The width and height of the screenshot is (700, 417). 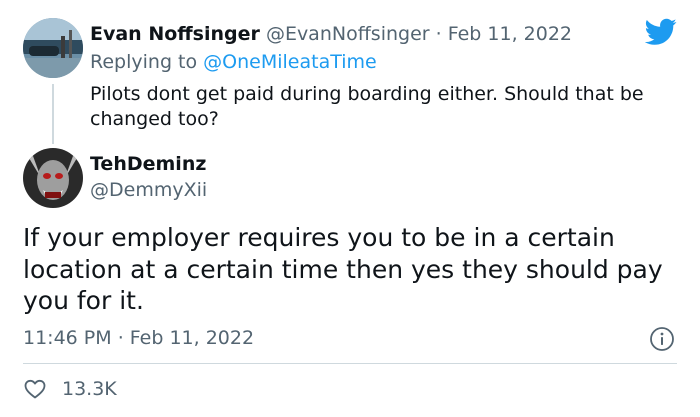 What do you see at coordinates (348, 34) in the screenshot?
I see `reply-author-handle: @EvanNoffsinger` at bounding box center [348, 34].